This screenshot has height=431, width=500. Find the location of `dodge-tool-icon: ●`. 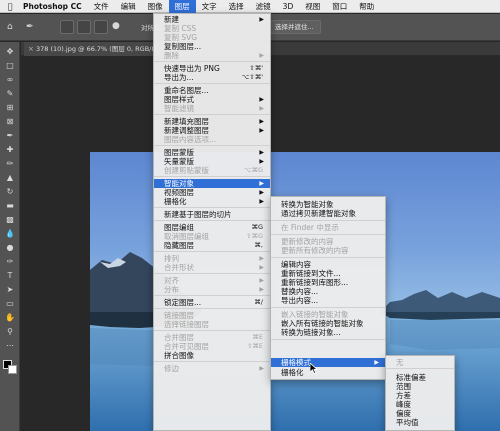

dodge-tool-icon: ● is located at coordinates (10, 248).